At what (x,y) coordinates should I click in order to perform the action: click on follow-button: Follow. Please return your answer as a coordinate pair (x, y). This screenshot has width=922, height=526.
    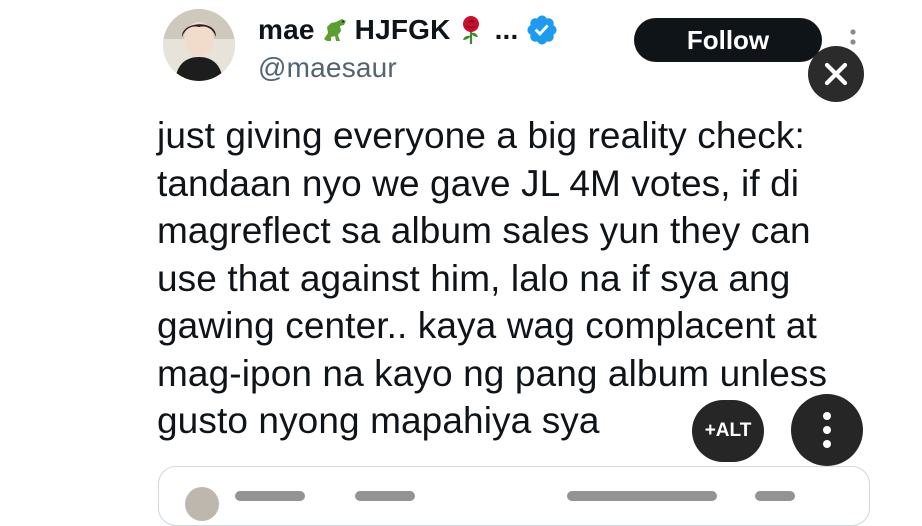
    Looking at the image, I should click on (728, 40).